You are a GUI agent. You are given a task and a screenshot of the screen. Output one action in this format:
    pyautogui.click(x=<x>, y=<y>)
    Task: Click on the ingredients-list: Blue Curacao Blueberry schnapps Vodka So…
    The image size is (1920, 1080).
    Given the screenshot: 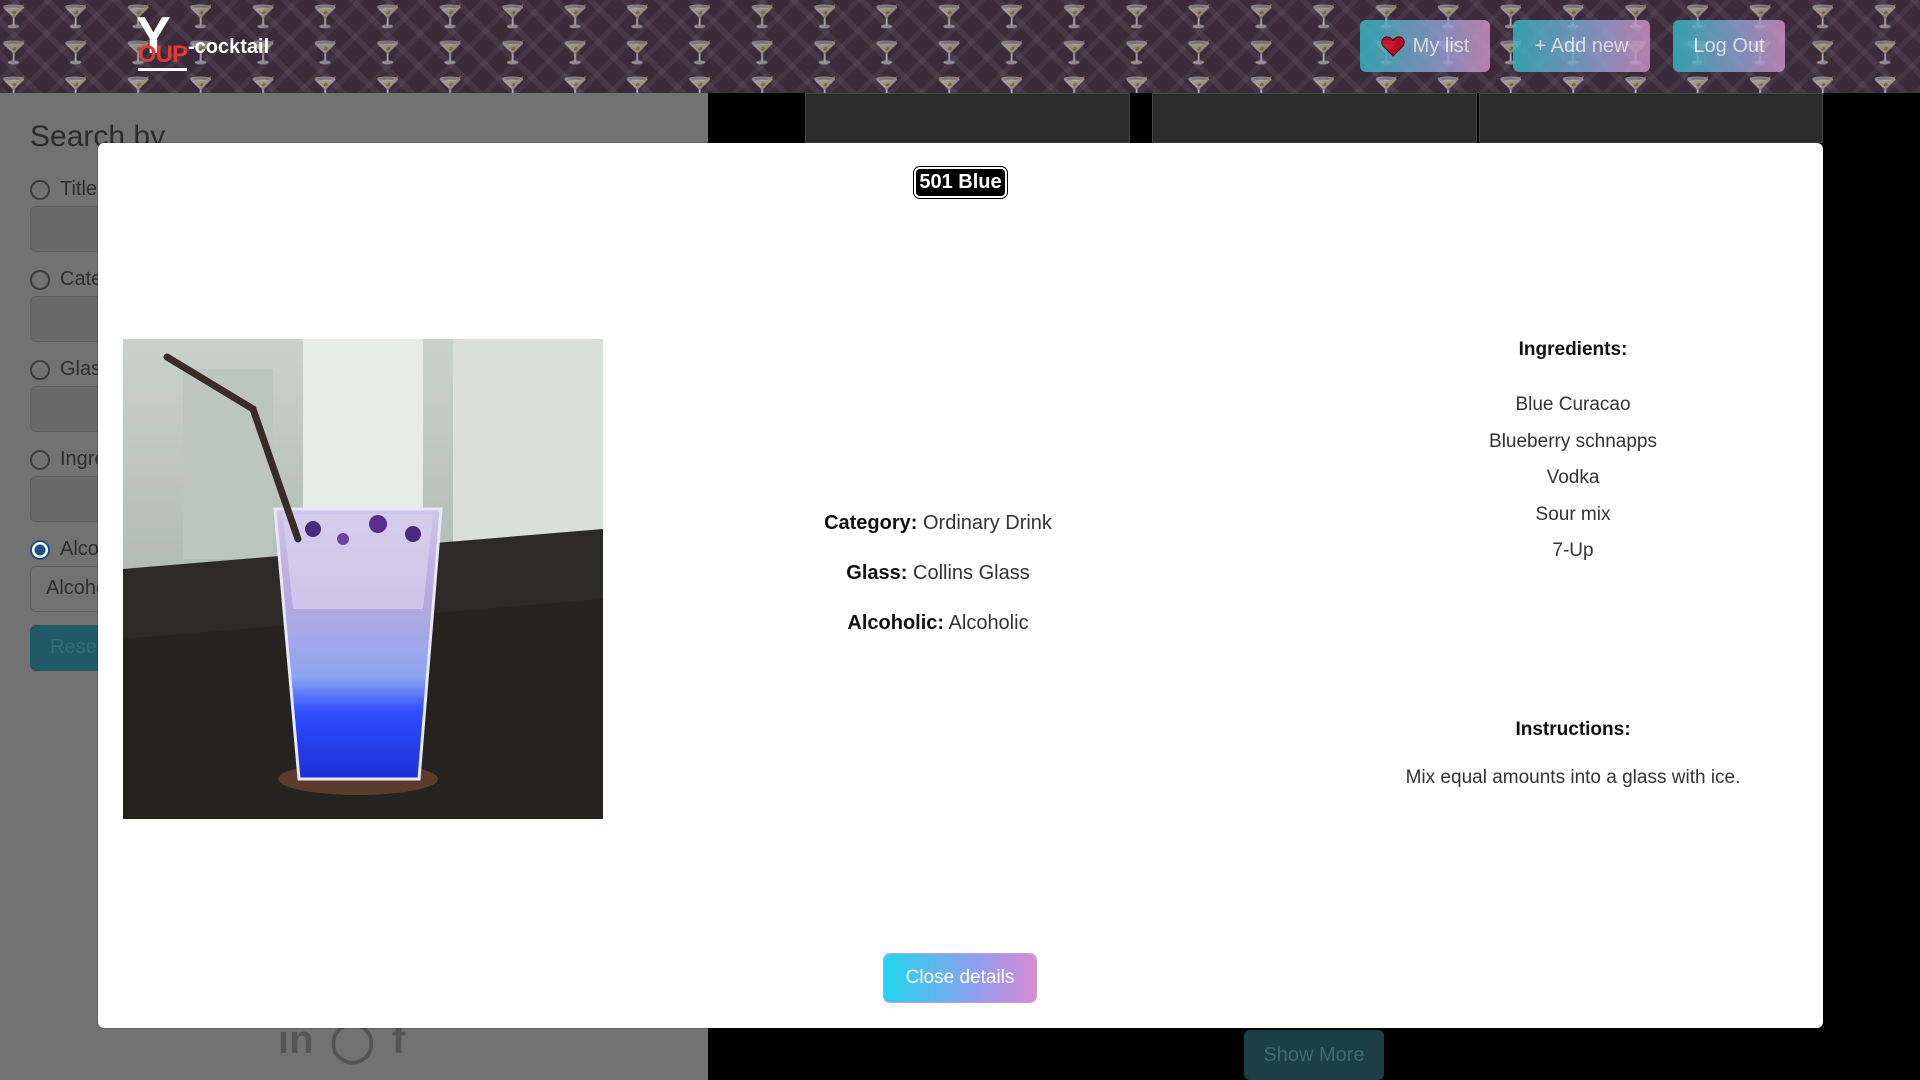 What is the action you would take?
    pyautogui.click(x=1573, y=478)
    